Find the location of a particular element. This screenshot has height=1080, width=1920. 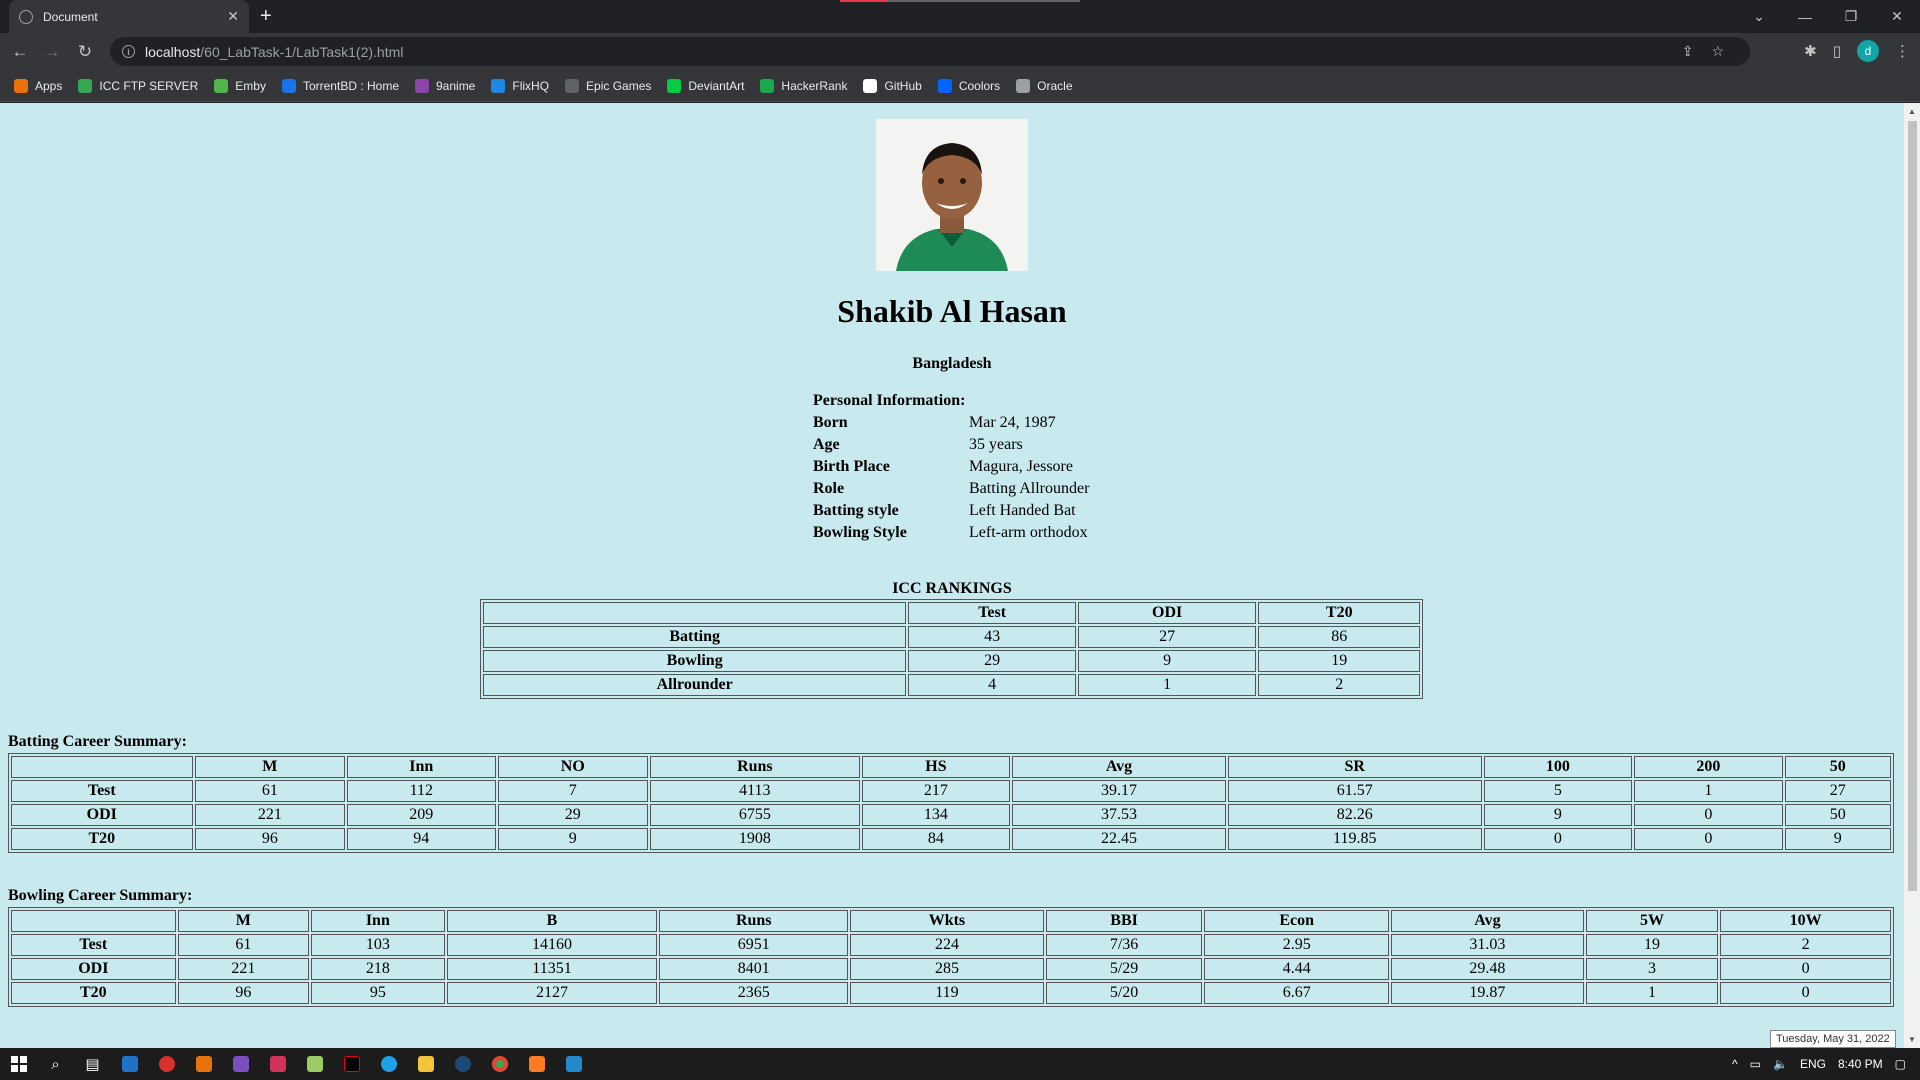

column-header: 10W is located at coordinates (1805, 921).